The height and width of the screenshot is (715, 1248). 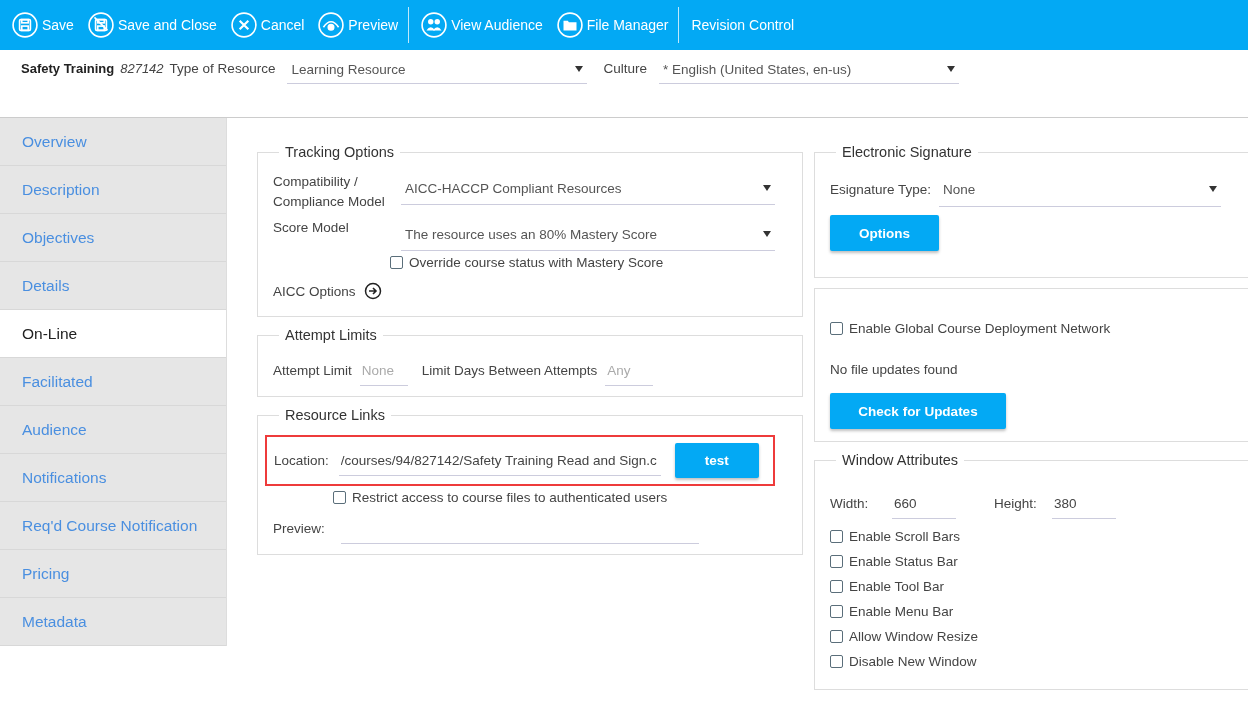 What do you see at coordinates (918, 411) in the screenshot?
I see `check-updates-button: Check for Updates` at bounding box center [918, 411].